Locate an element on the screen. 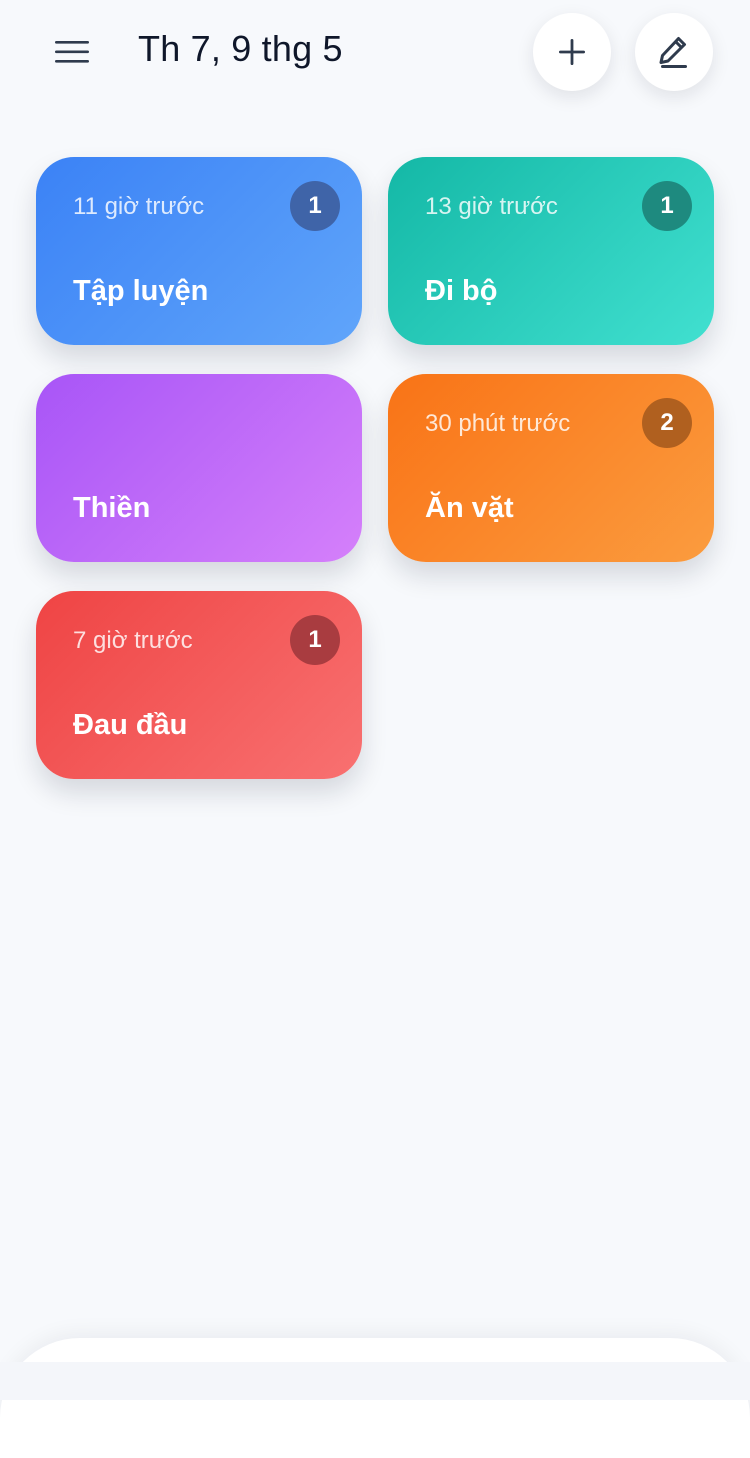 The width and height of the screenshot is (750, 1458). plus-icon is located at coordinates (572, 52).